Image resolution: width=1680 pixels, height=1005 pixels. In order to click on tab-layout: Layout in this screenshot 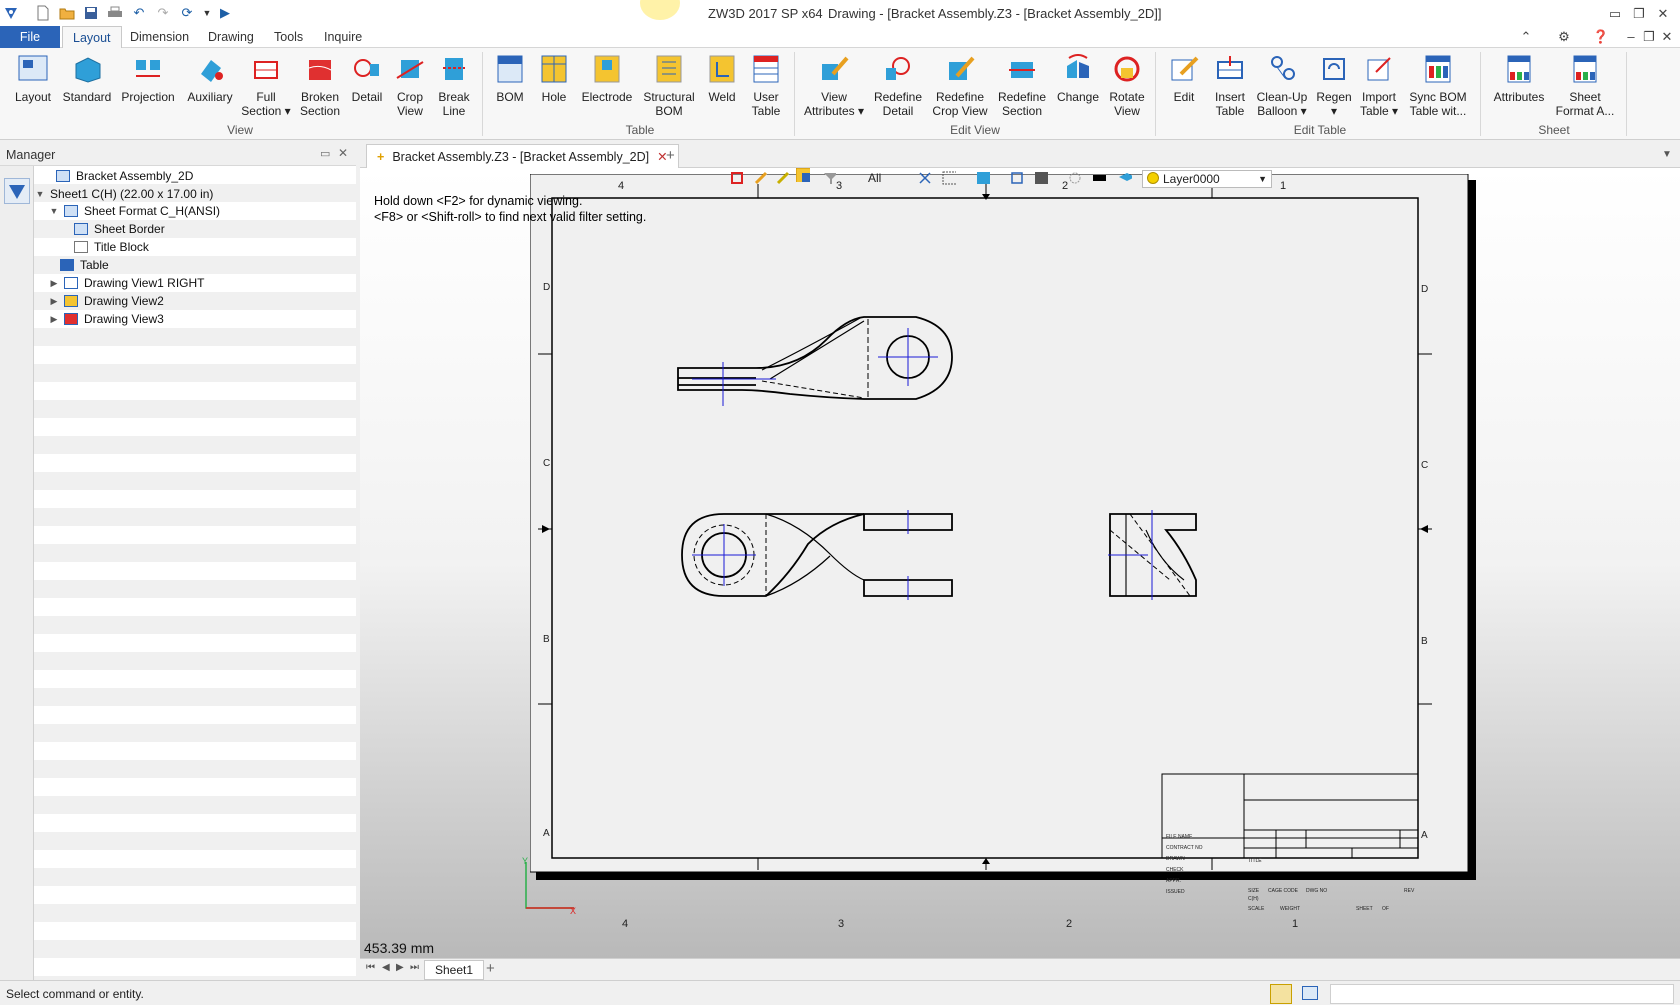, I will do `click(92, 37)`.